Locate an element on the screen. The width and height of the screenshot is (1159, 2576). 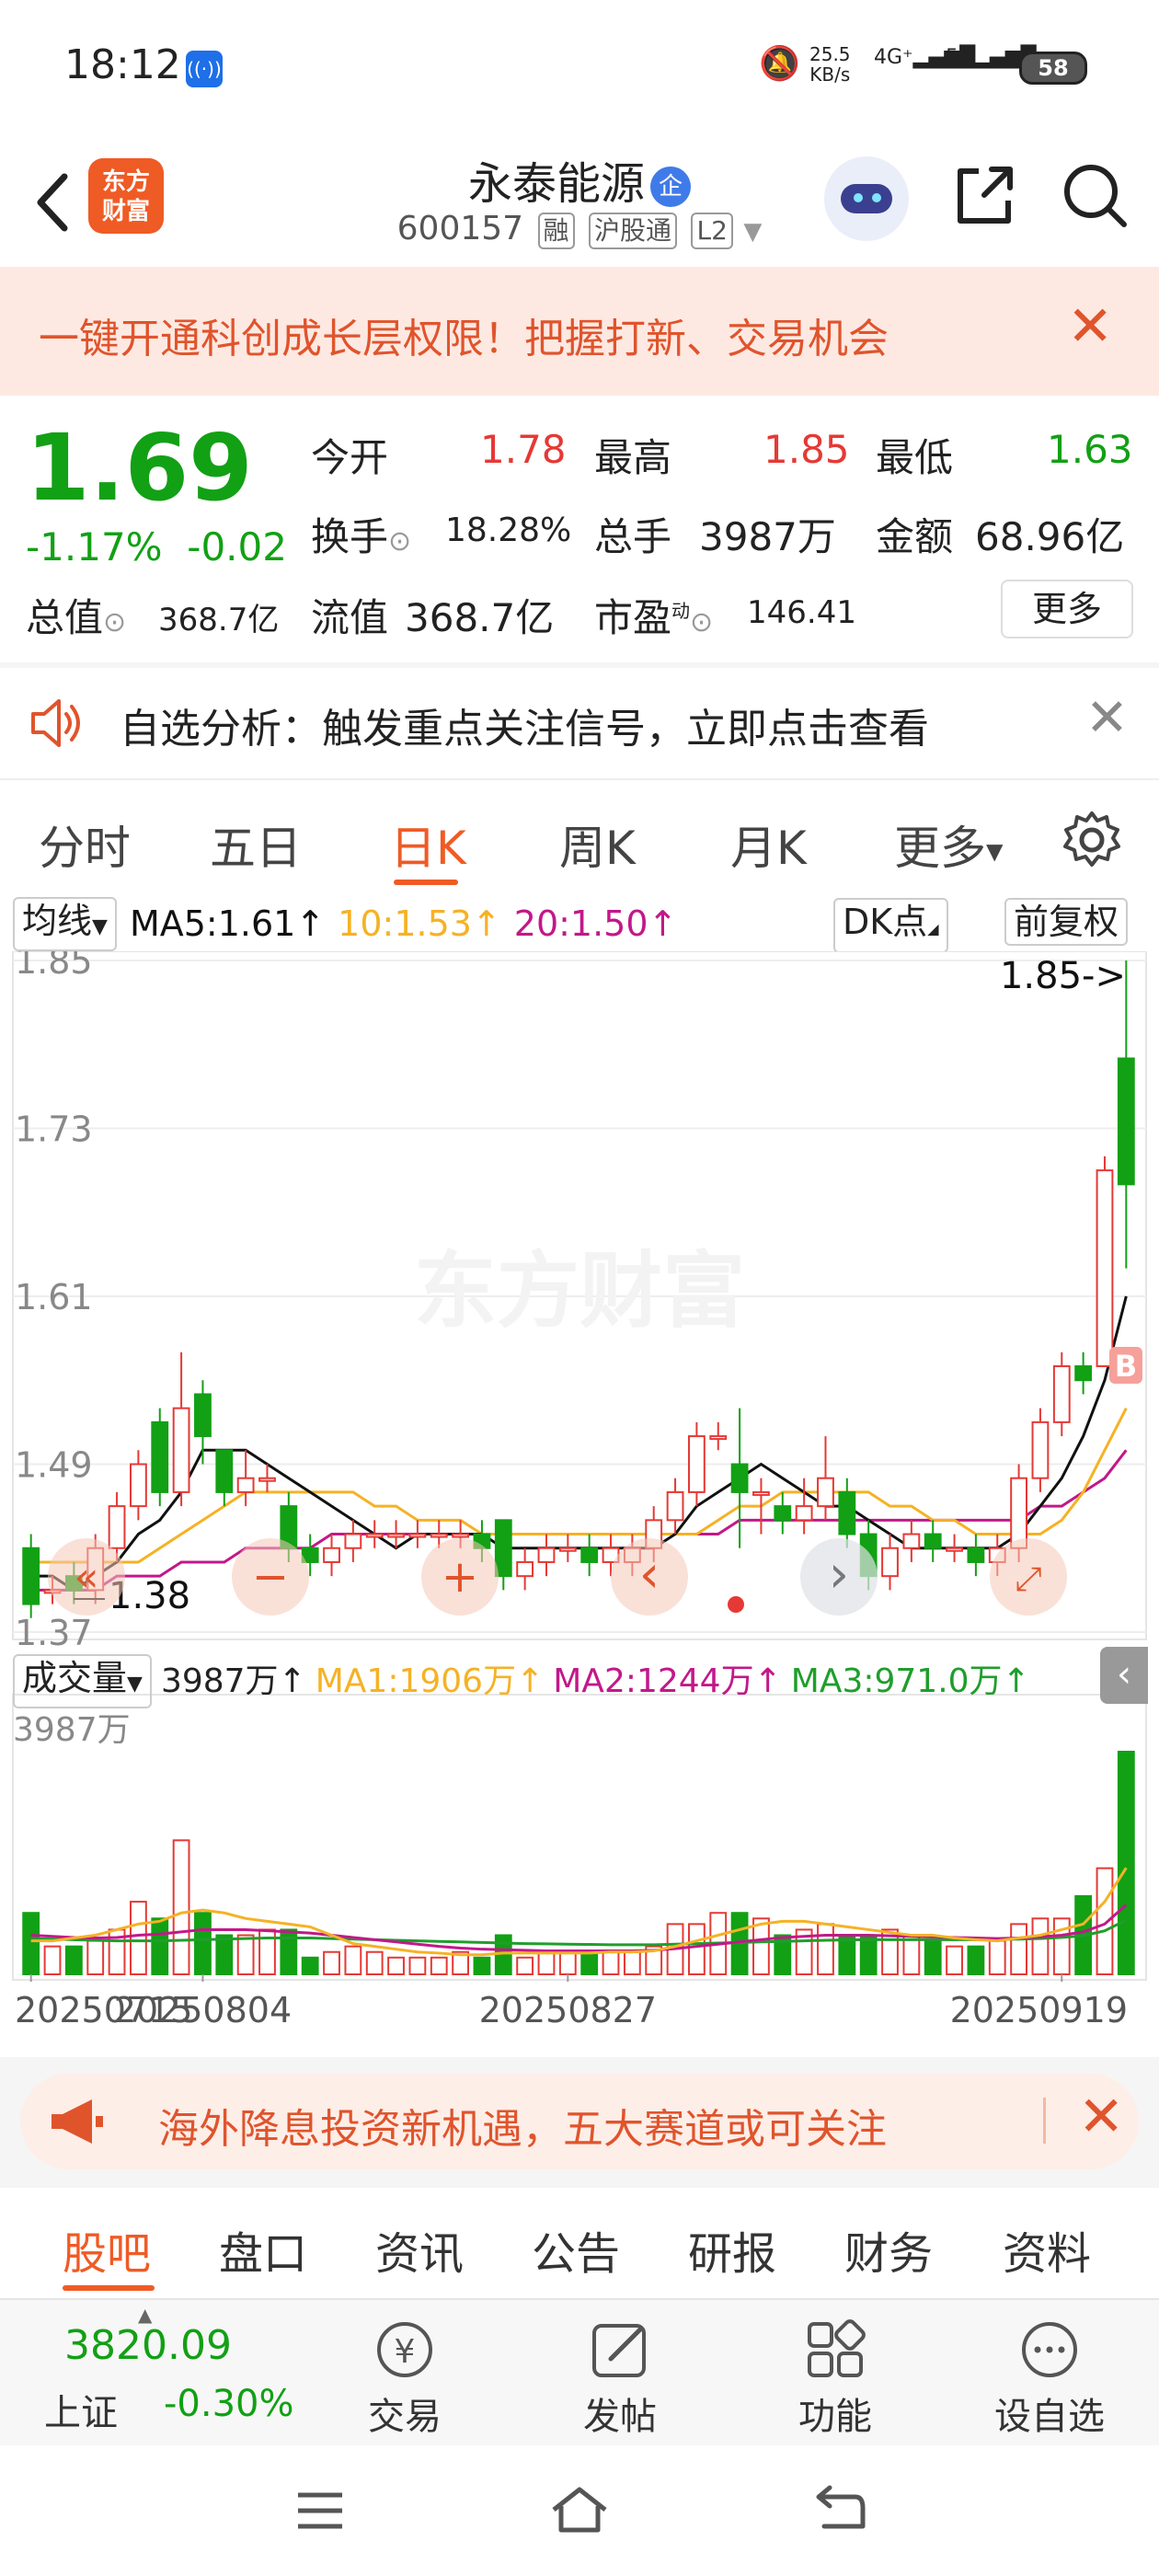
trade-icon: ¥ is located at coordinates (404, 2349).